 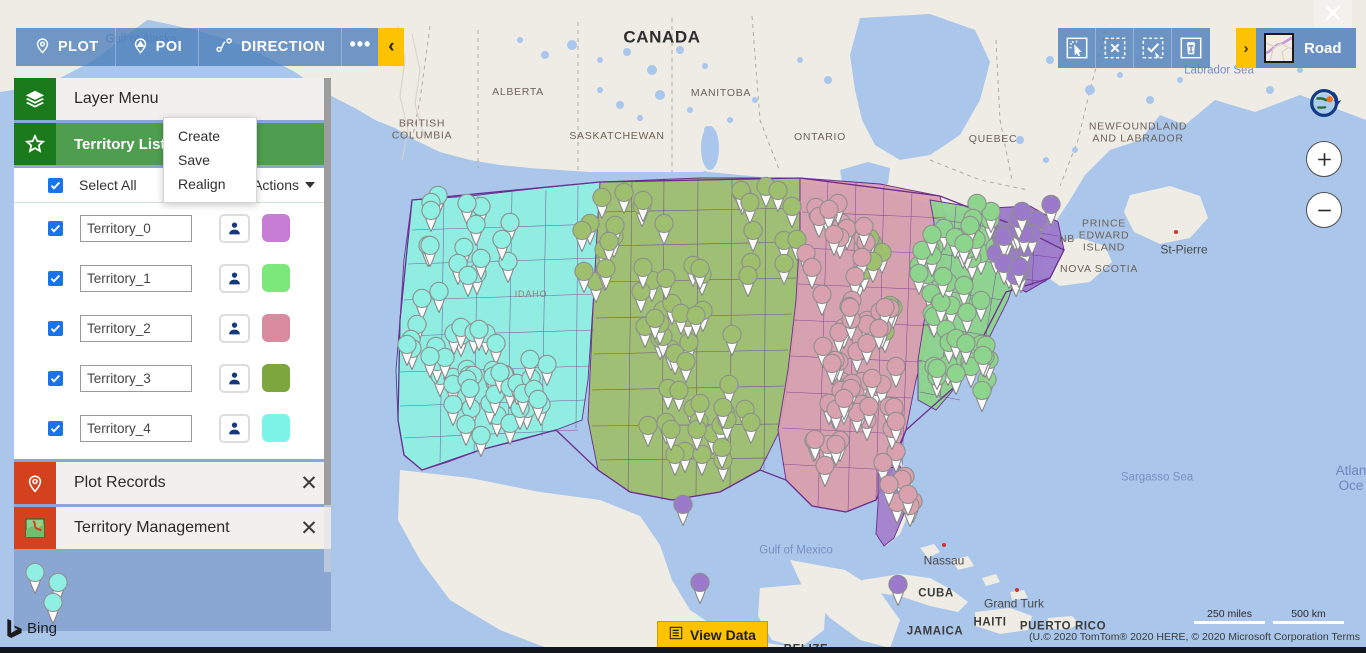 What do you see at coordinates (55, 185) in the screenshot?
I see `select-all-checkbox` at bounding box center [55, 185].